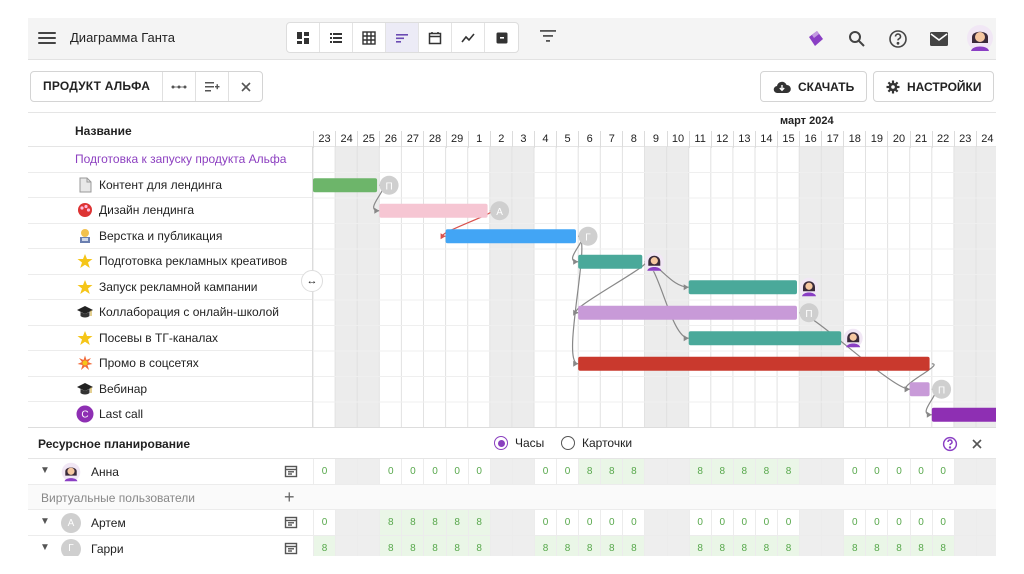 The height and width of the screenshot is (574, 1024). Describe the element at coordinates (501, 37) in the screenshot. I see `archive-view-icon` at that location.